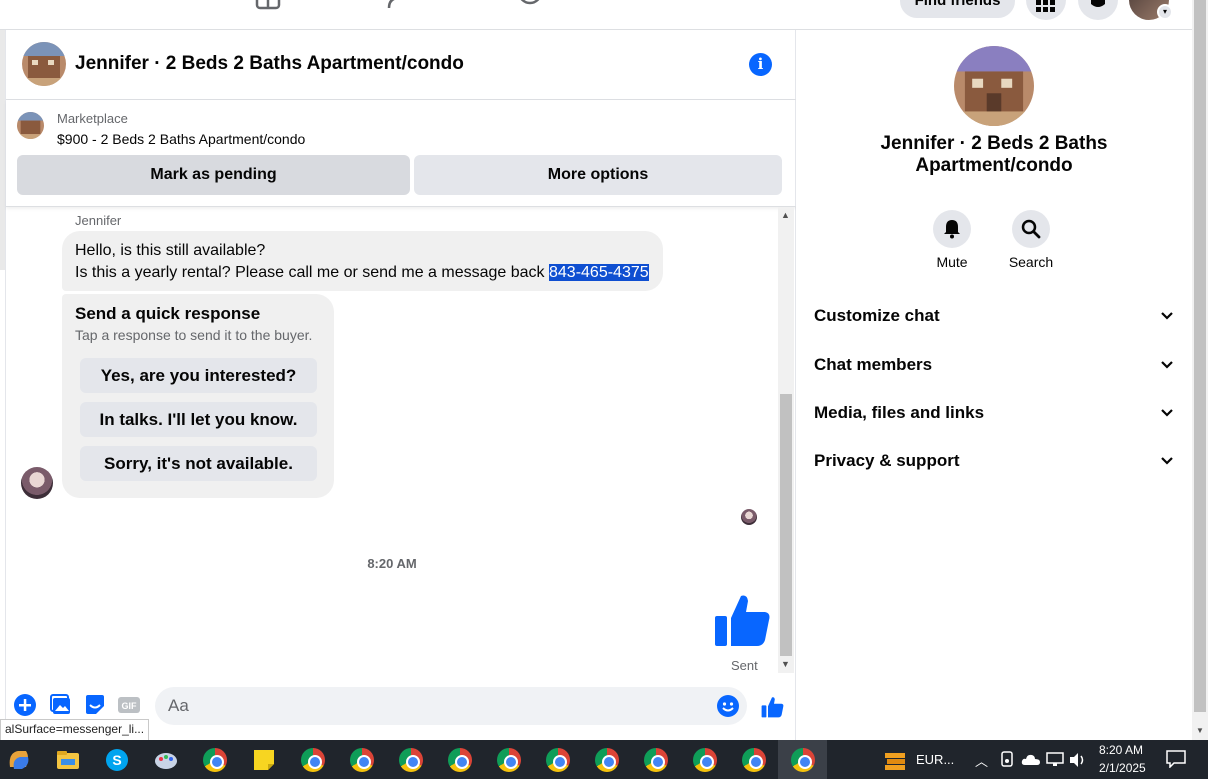  What do you see at coordinates (760, 64) in the screenshot?
I see `info-icon: i` at bounding box center [760, 64].